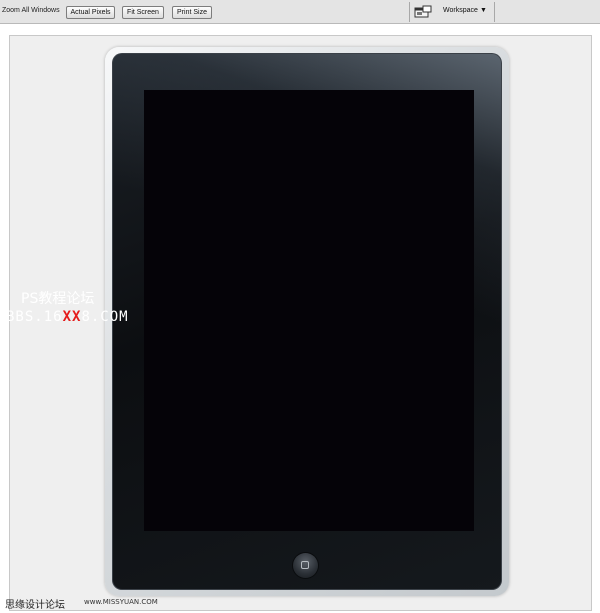 This screenshot has height=613, width=600. What do you see at coordinates (34, 317) in the screenshot?
I see `watermark-url-prefix: BBS.16` at bounding box center [34, 317].